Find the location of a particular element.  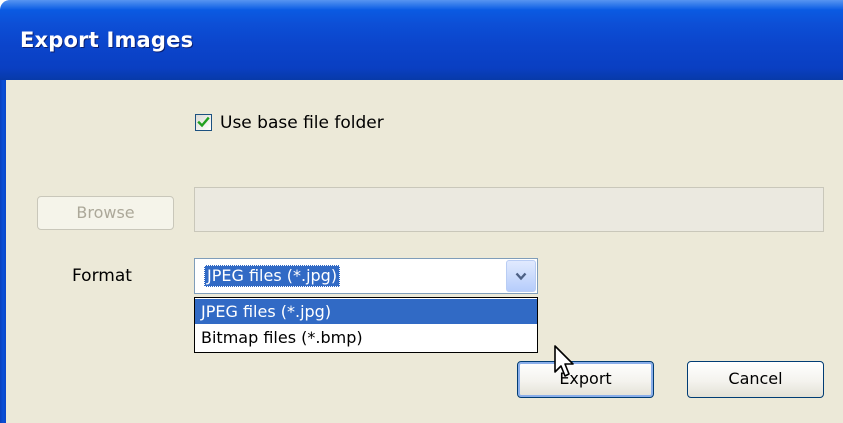

use-base-folder-checkbox is located at coordinates (203, 122).